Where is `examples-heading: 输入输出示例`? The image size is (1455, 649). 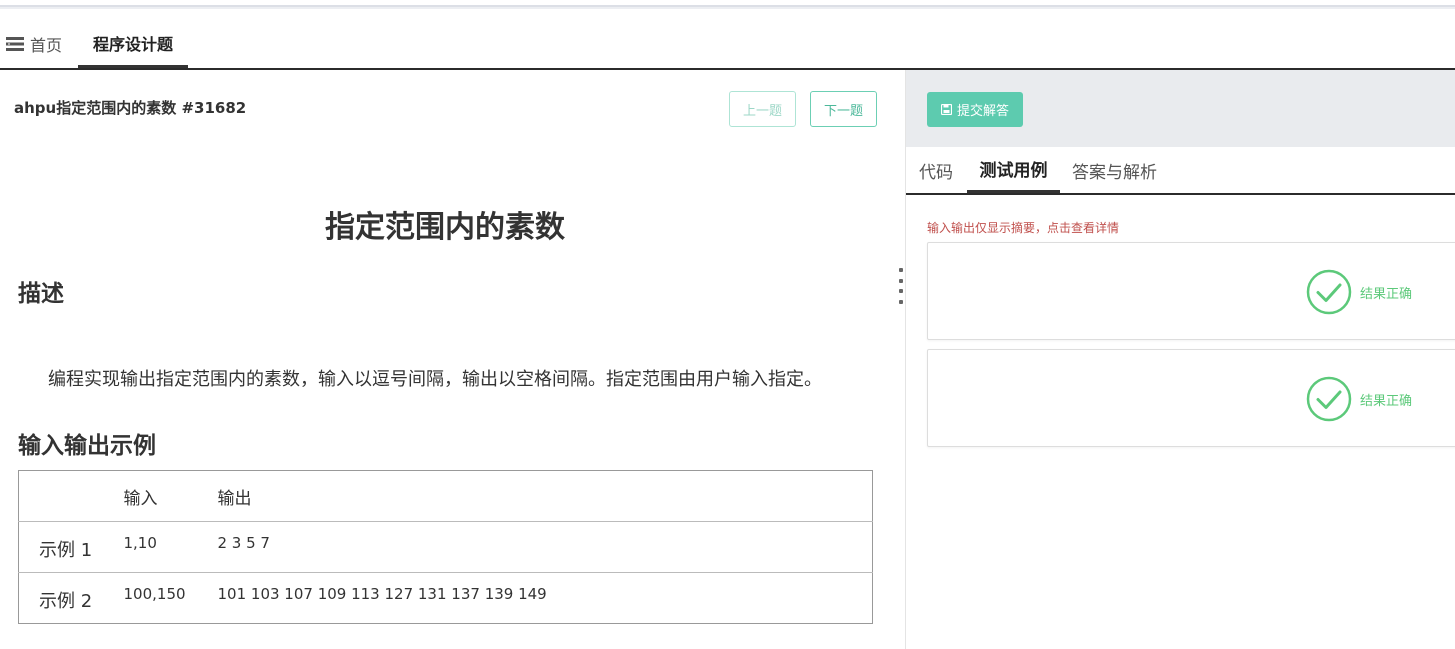
examples-heading: 输入输出示例 is located at coordinates (87, 446).